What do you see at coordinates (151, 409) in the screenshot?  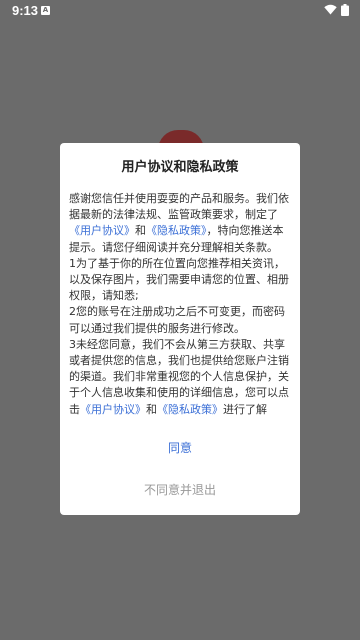 I see `and-text-2: 和` at bounding box center [151, 409].